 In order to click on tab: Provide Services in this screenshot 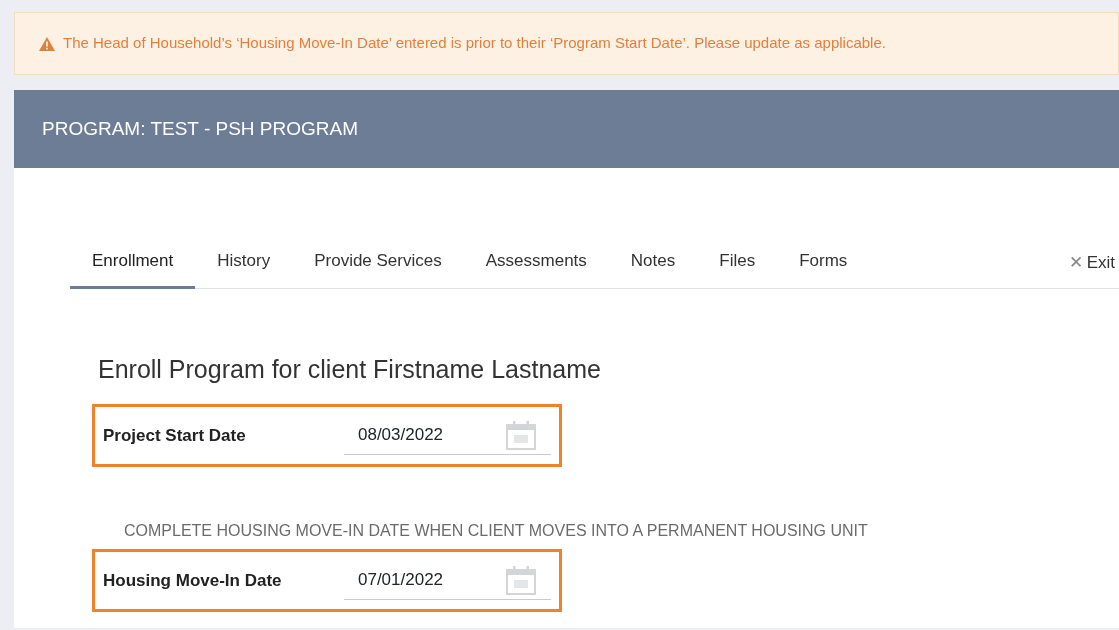, I will do `click(378, 268)`.